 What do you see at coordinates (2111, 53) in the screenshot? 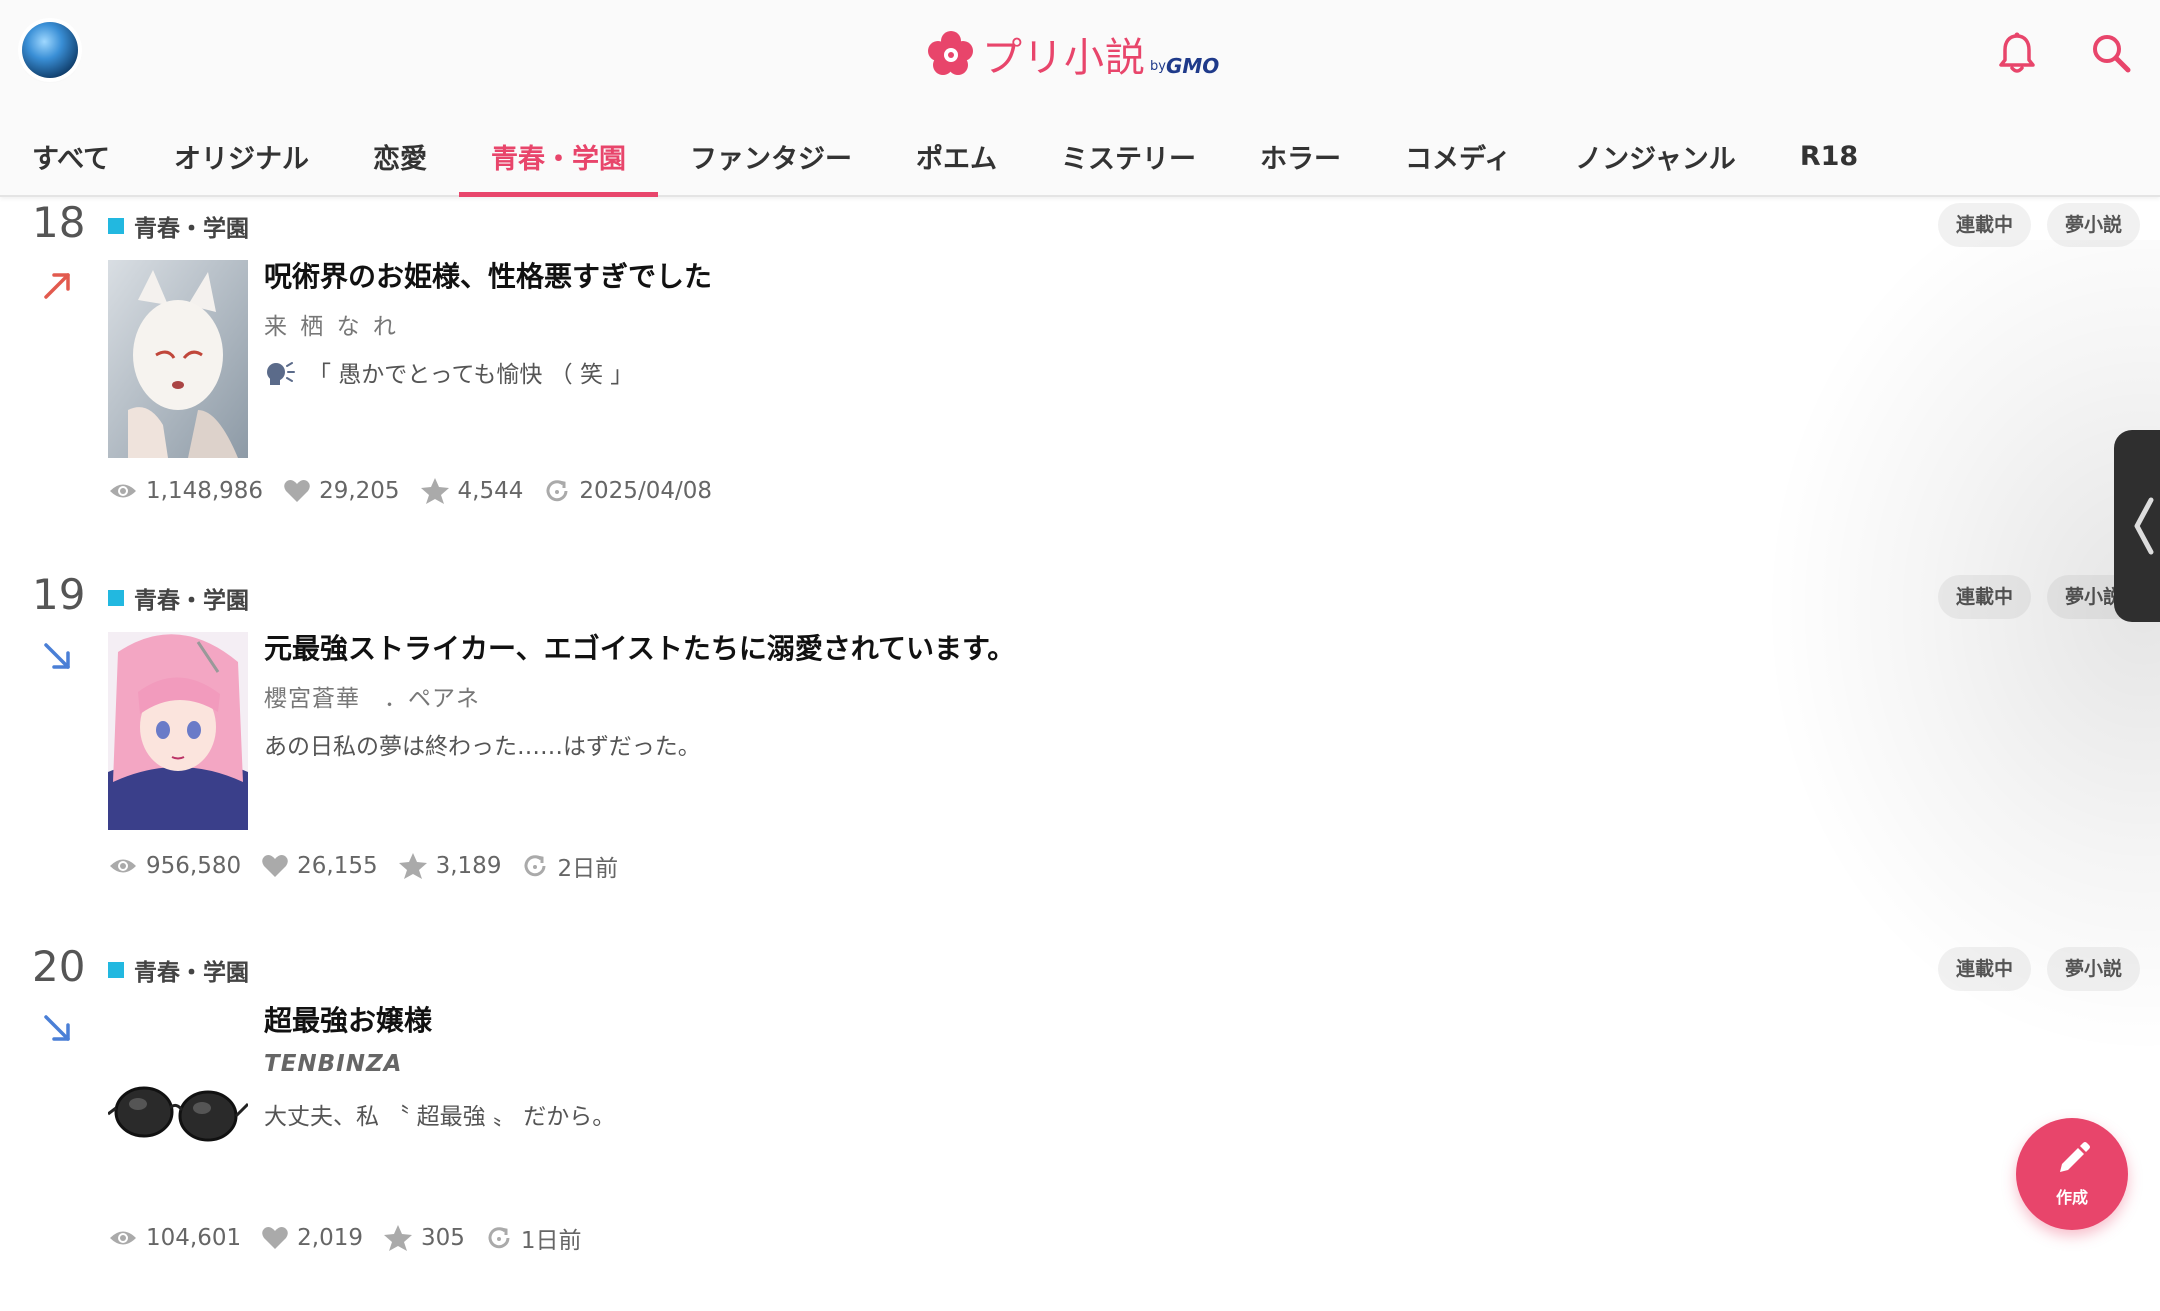
I see `search-icon` at bounding box center [2111, 53].